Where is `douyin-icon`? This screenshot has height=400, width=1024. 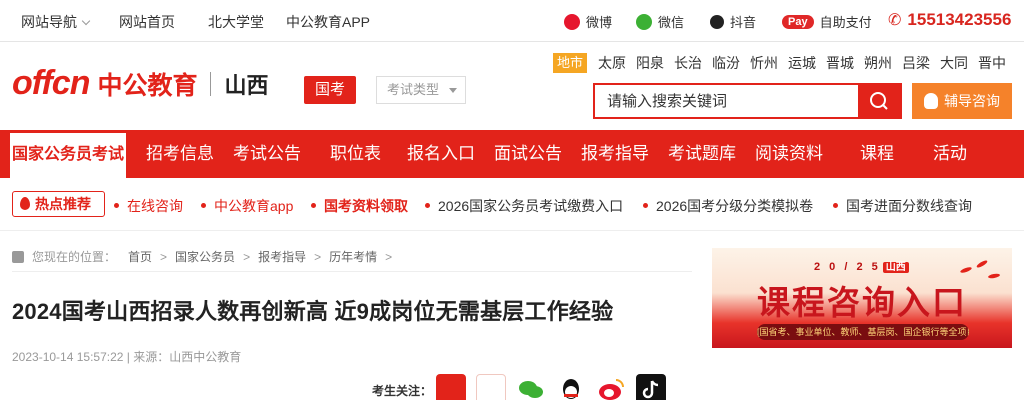
douyin-icon is located at coordinates (717, 21).